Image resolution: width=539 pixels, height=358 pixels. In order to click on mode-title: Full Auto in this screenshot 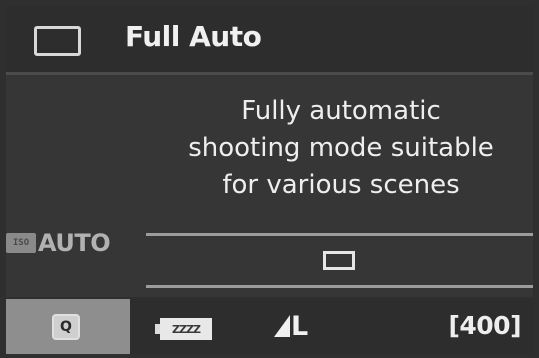, I will do `click(193, 36)`.